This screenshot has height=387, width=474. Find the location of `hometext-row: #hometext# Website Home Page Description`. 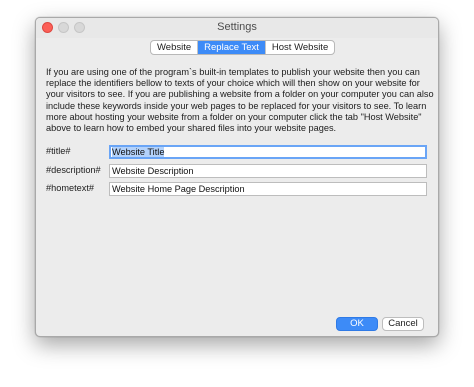

hometext-row: #hometext# Website Home Page Description is located at coordinates (238, 189).